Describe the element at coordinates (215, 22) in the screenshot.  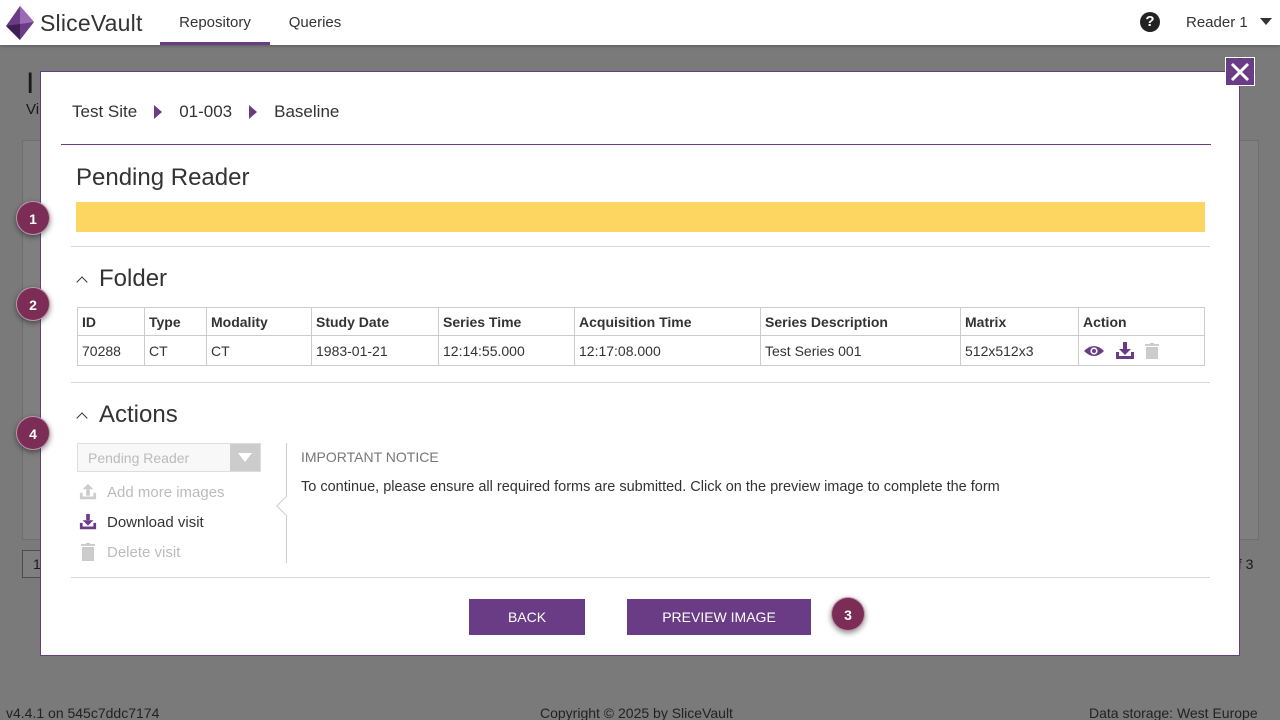
I see `tab-repository: Repository` at that location.